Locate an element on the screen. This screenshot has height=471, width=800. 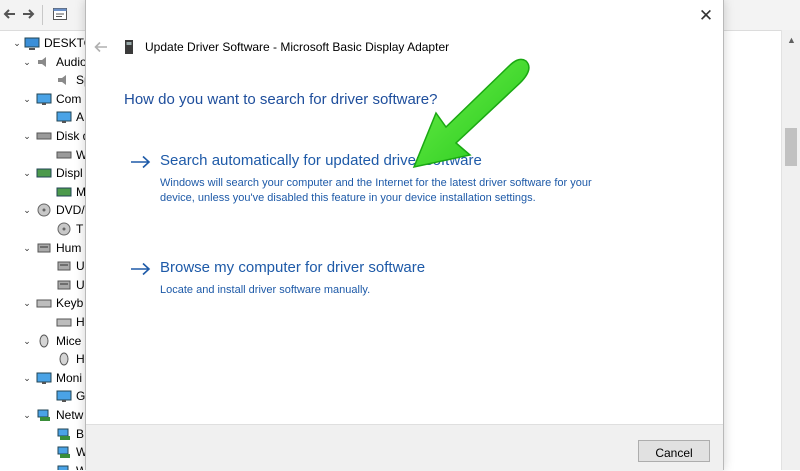
tree-item-label: B is located at coordinates (80, 433).